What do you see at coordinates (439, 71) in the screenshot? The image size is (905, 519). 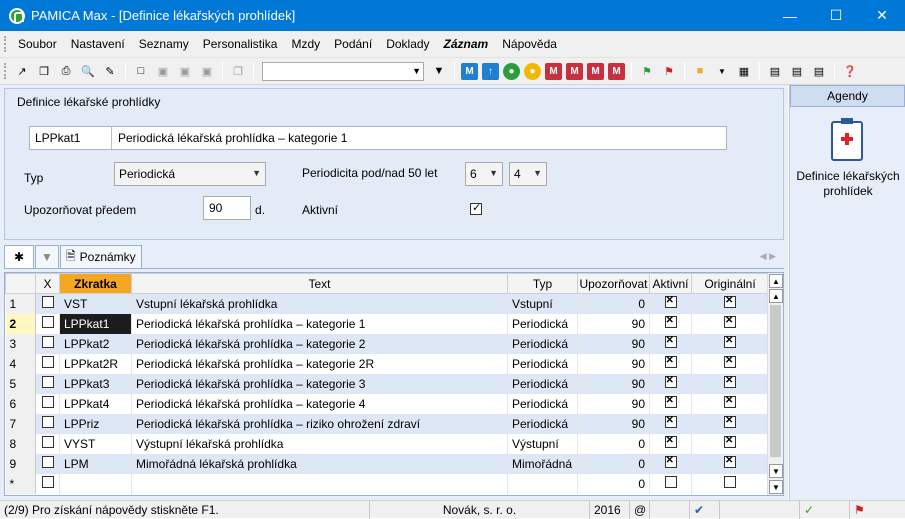 I see `filter-icon: ▼` at bounding box center [439, 71].